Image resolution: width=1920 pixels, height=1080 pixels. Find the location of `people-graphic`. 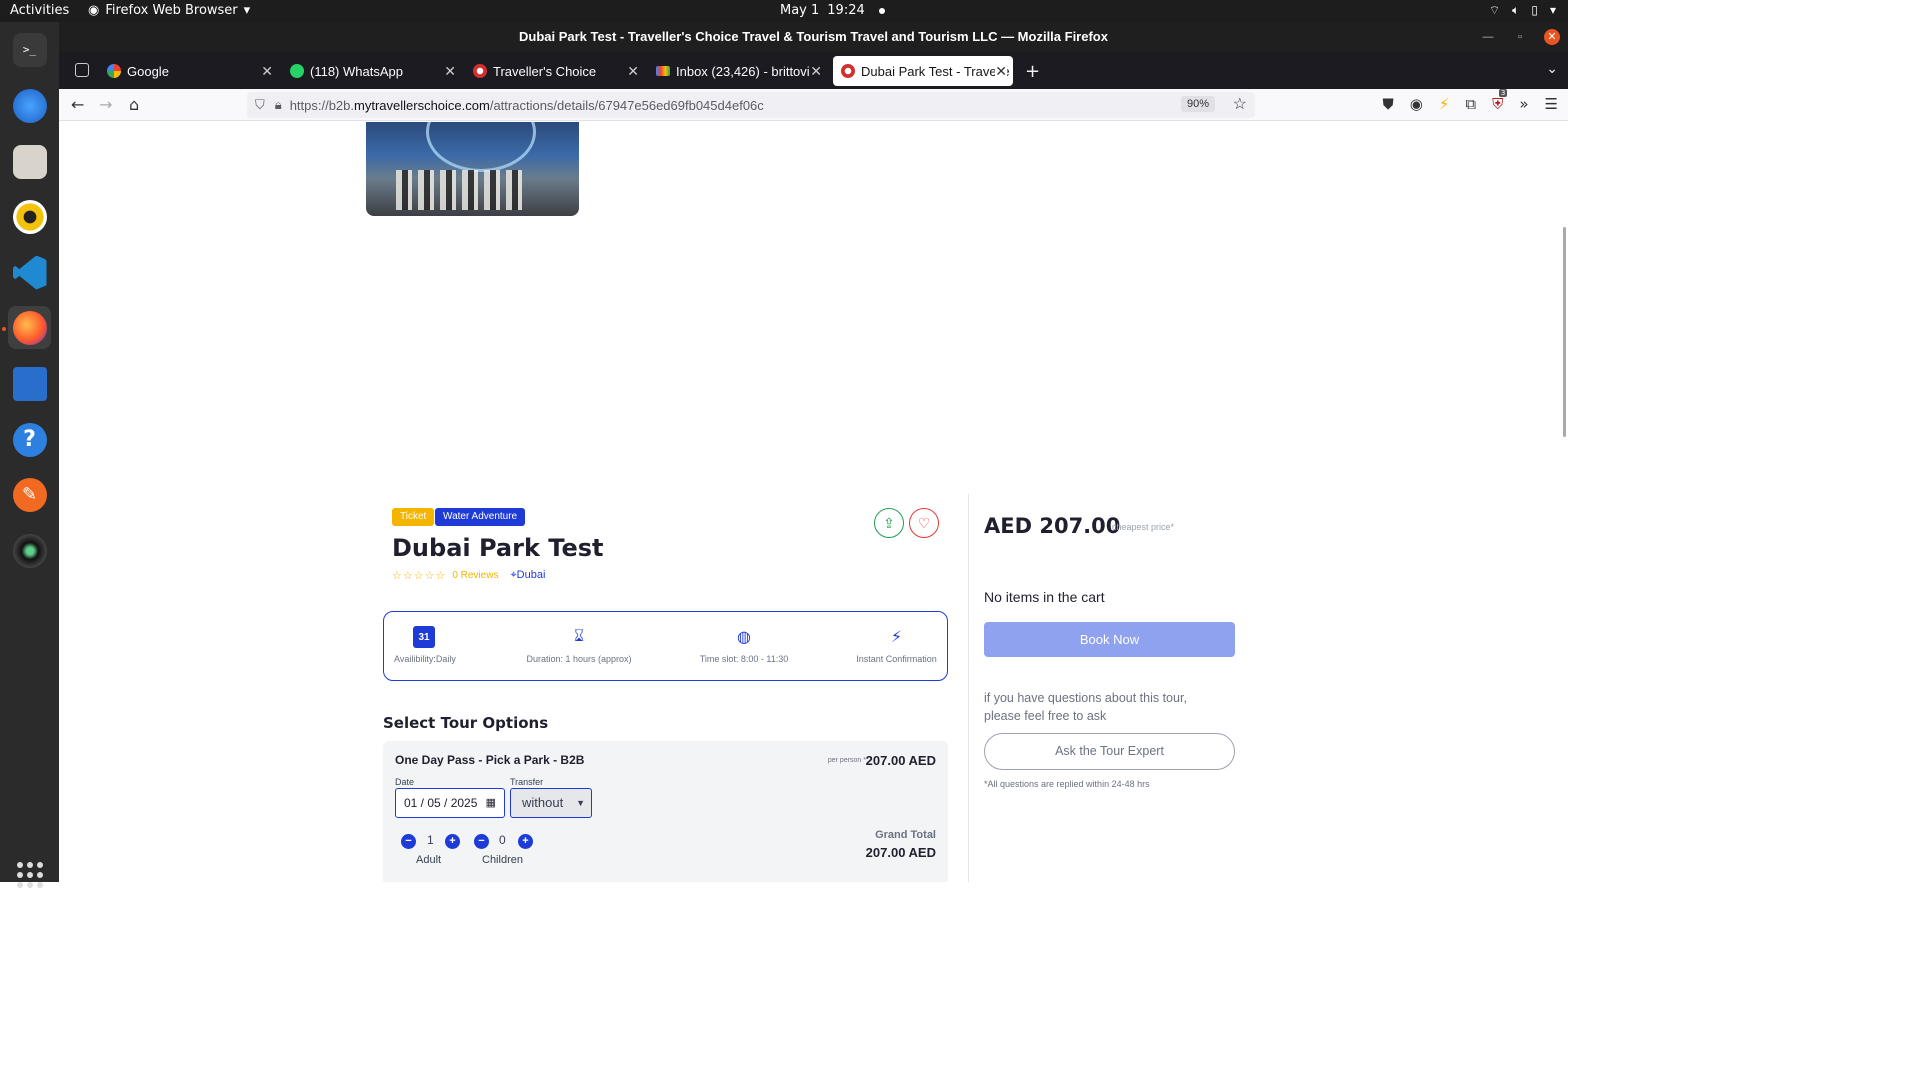

people-graphic is located at coordinates (461, 190).